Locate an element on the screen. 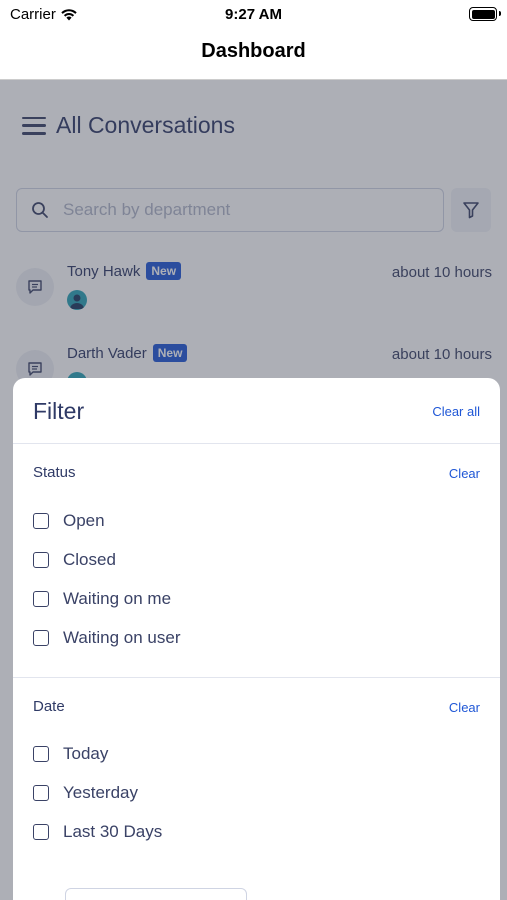  filter-header: Filter Clear all is located at coordinates (256, 411).